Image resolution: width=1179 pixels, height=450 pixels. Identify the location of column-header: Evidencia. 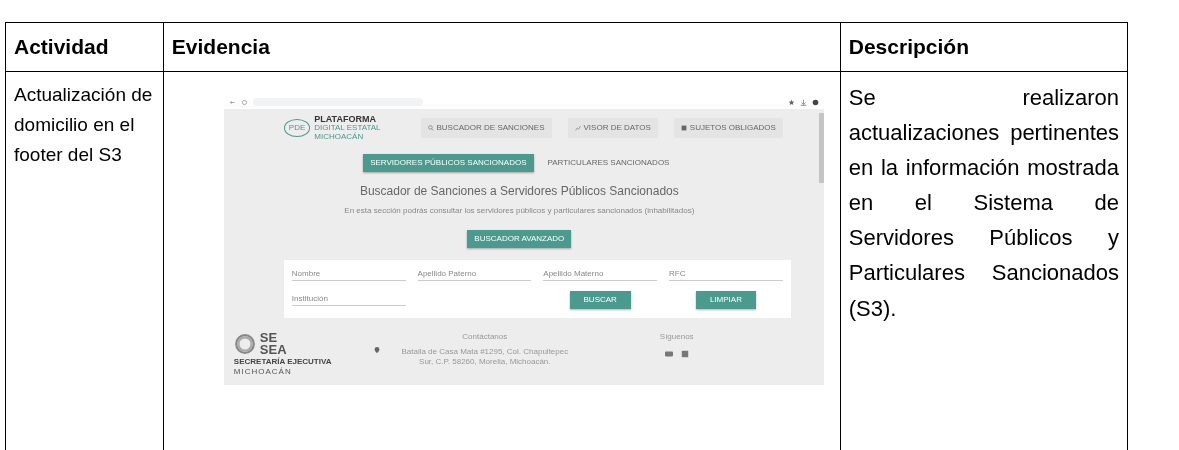
(220, 46).